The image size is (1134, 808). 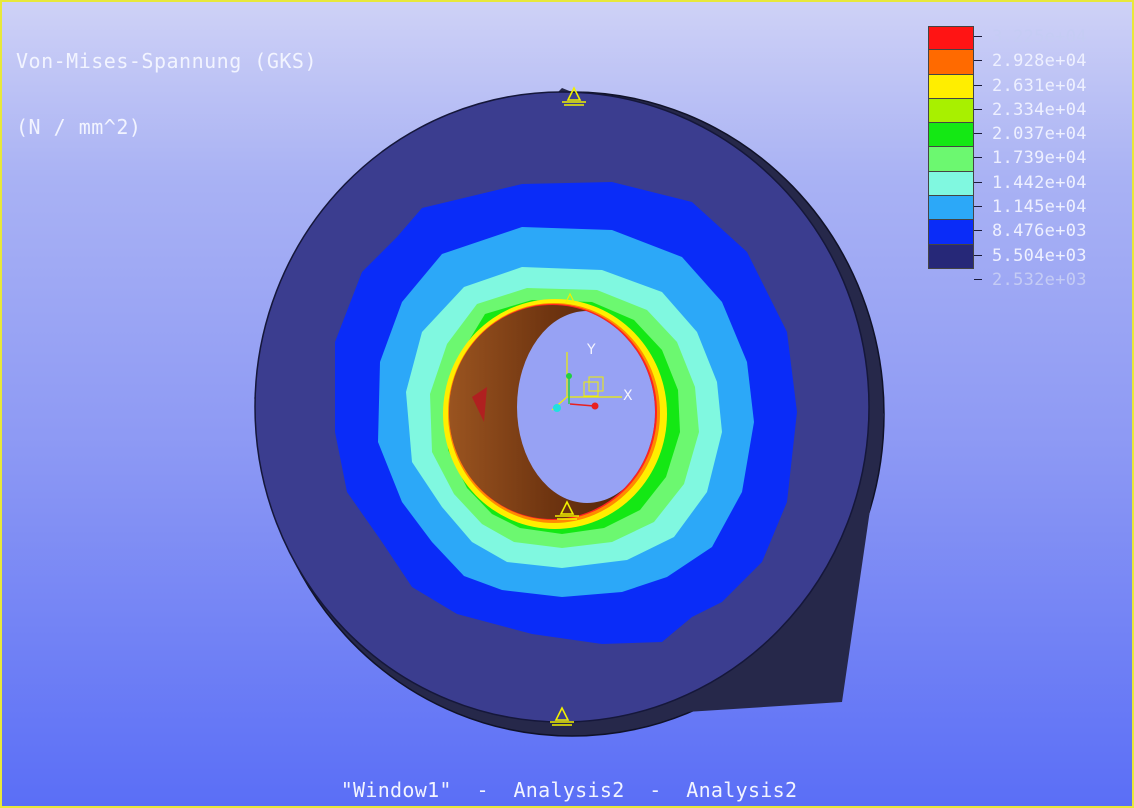 I want to click on legend-row: 8.476e+03, so click(x=1028, y=232).